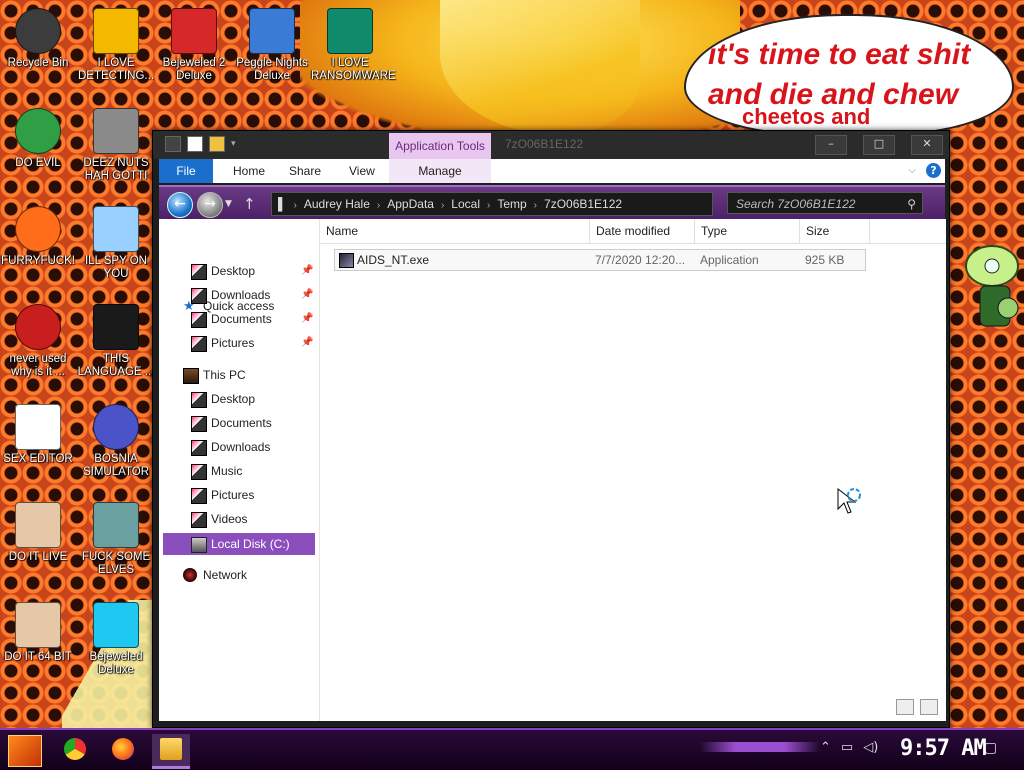 The height and width of the screenshot is (770, 1024). I want to click on desktop-icon-label: Recycle Bin, so click(38, 63).